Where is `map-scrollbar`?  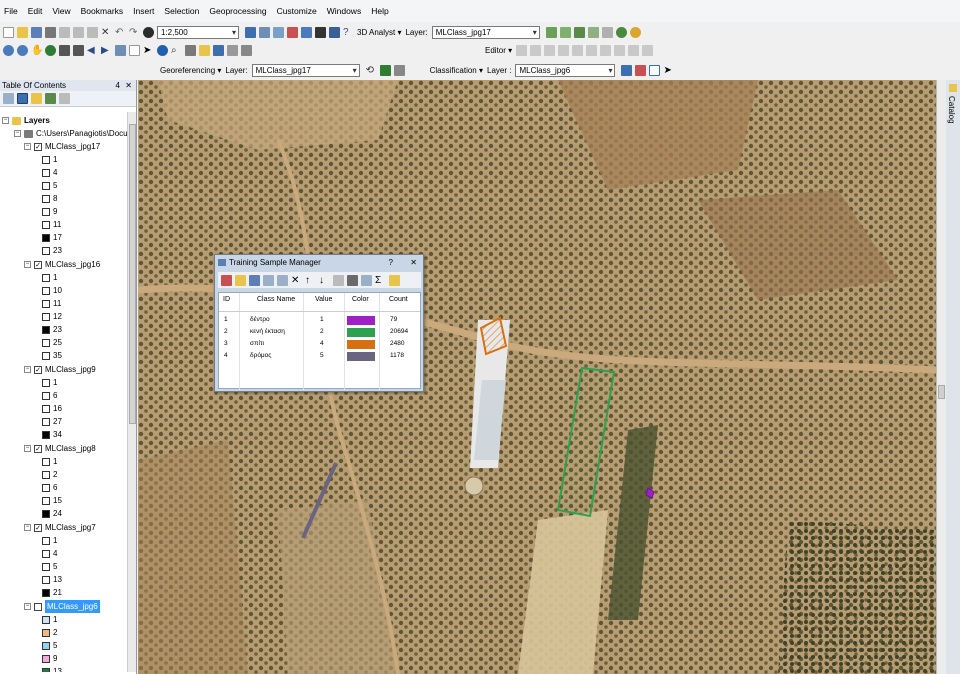 map-scrollbar is located at coordinates (941, 377).